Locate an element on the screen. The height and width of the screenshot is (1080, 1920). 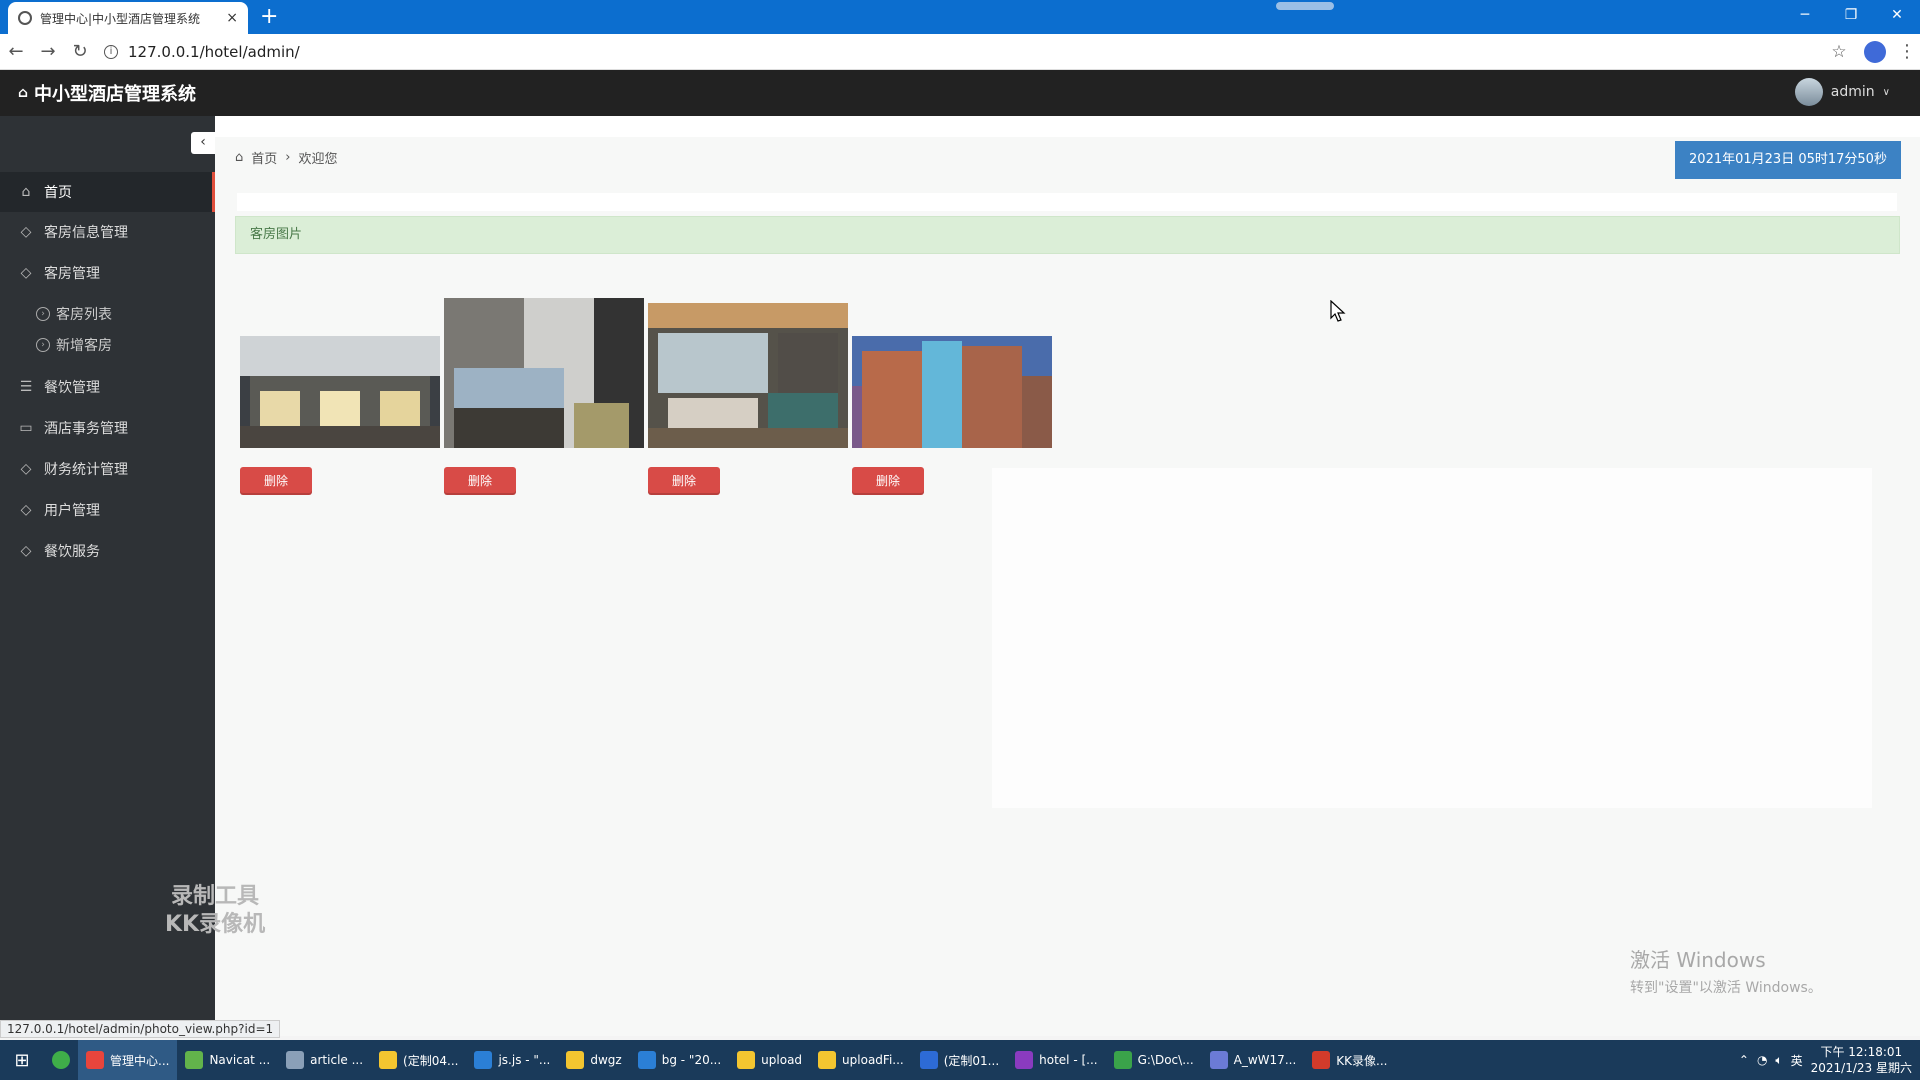
sidebar-item-hotel-affairs: ▭ 酒店事务管理 is located at coordinates (107, 428).